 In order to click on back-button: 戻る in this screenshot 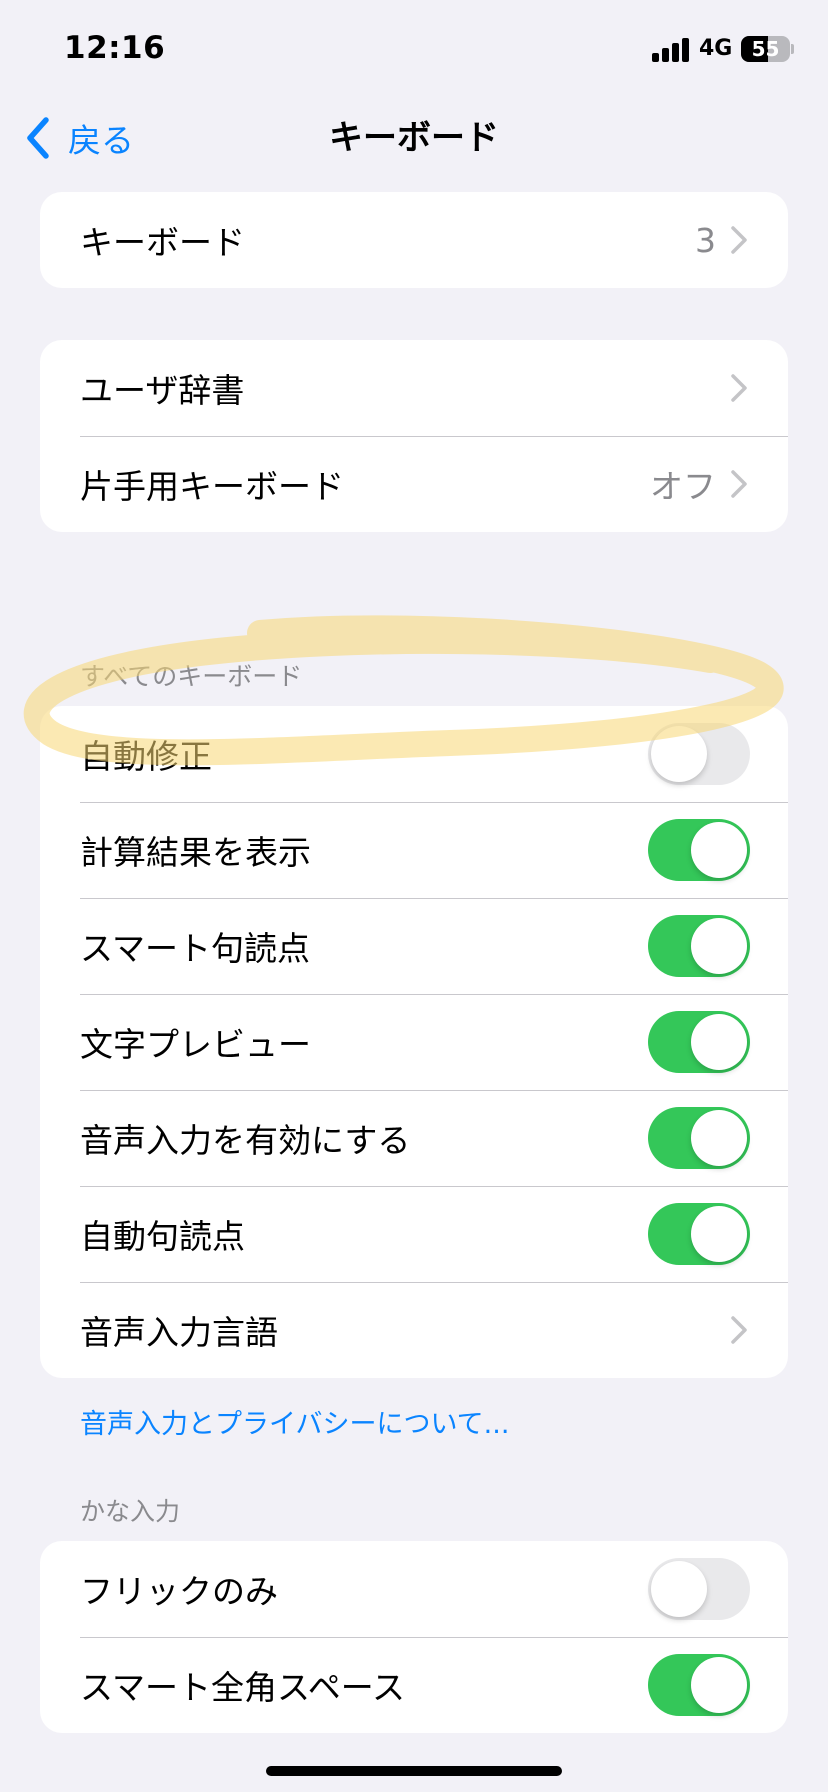, I will do `click(79, 138)`.